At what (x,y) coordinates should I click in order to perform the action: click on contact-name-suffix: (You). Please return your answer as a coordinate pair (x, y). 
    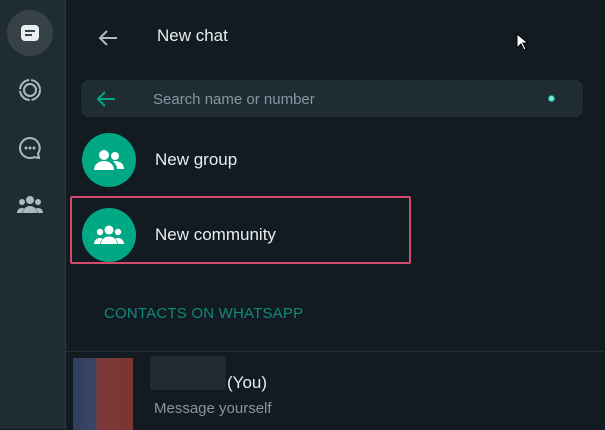
    Looking at the image, I should click on (247, 382).